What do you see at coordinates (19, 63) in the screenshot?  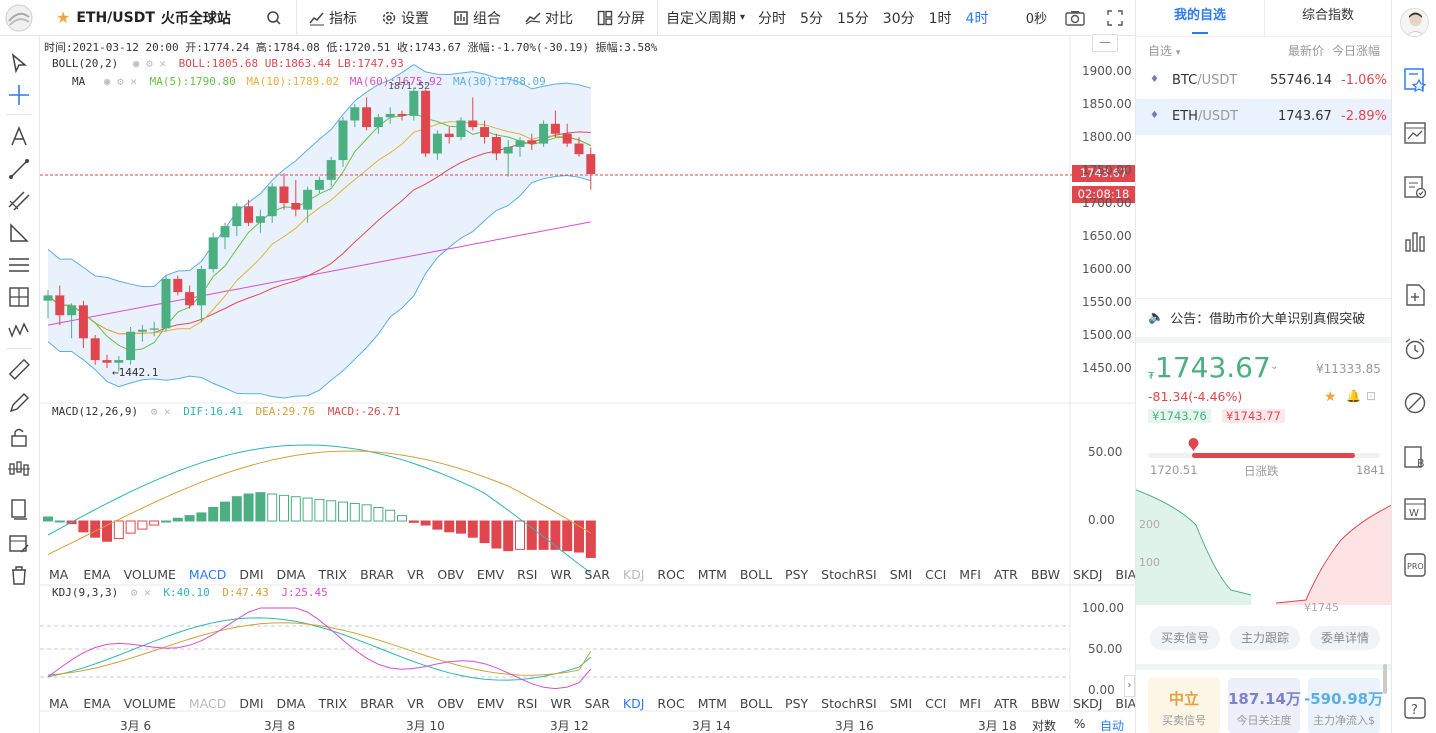 I see `cursor-tool` at bounding box center [19, 63].